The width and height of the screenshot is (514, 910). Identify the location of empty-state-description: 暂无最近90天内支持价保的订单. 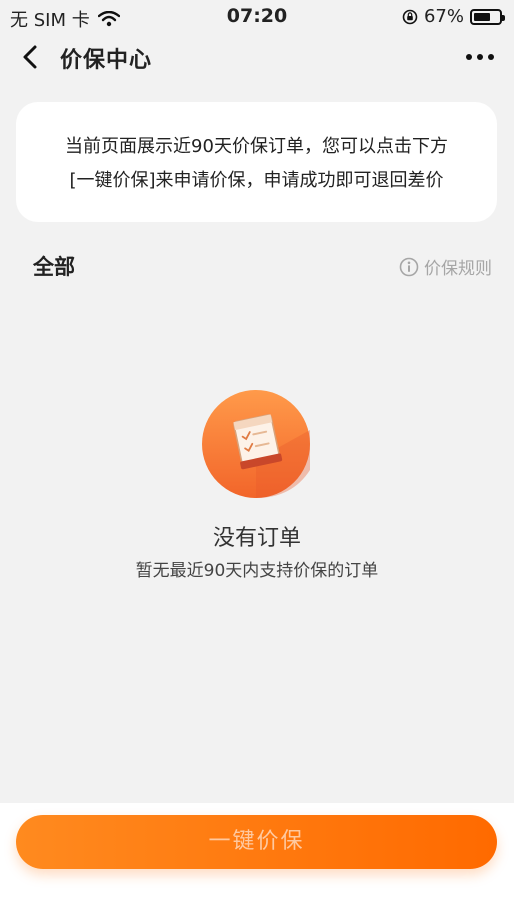
(257, 571).